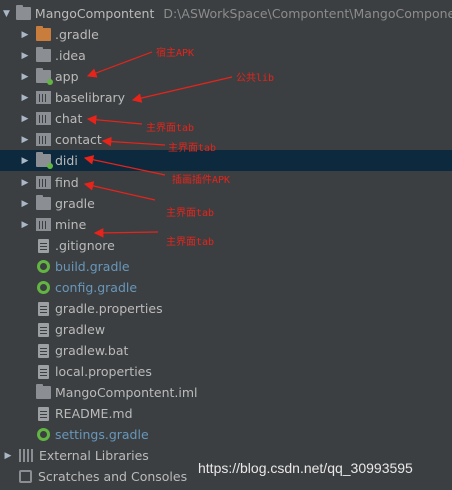  Describe the element at coordinates (175, 53) in the screenshot. I see `annotation-app: 宿主APK` at that location.